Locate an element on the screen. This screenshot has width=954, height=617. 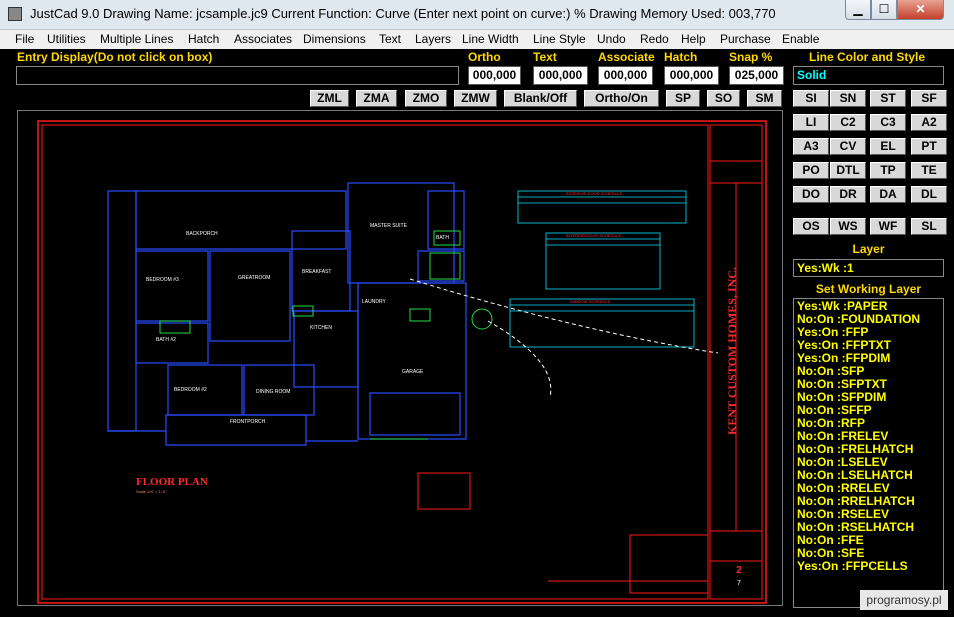
curve-in-progress is located at coordinates (564, 316).